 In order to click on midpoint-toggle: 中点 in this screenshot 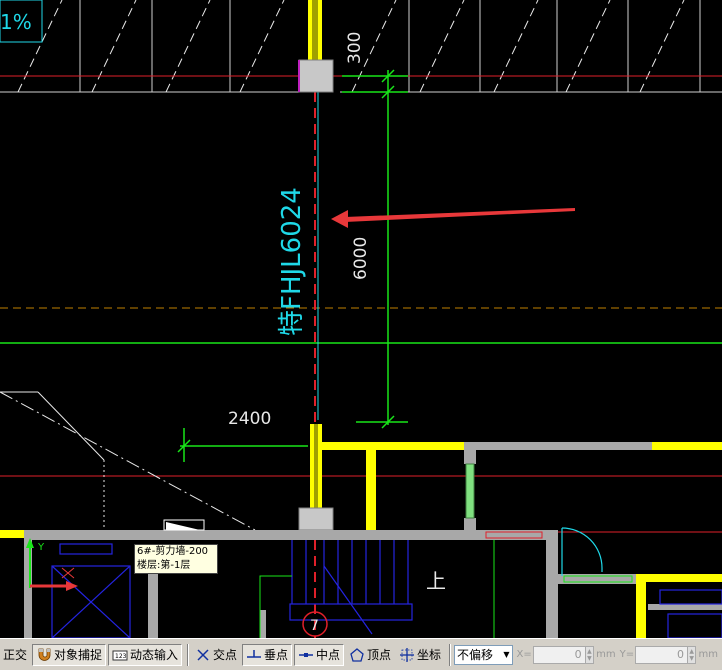, I will do `click(319, 654)`.